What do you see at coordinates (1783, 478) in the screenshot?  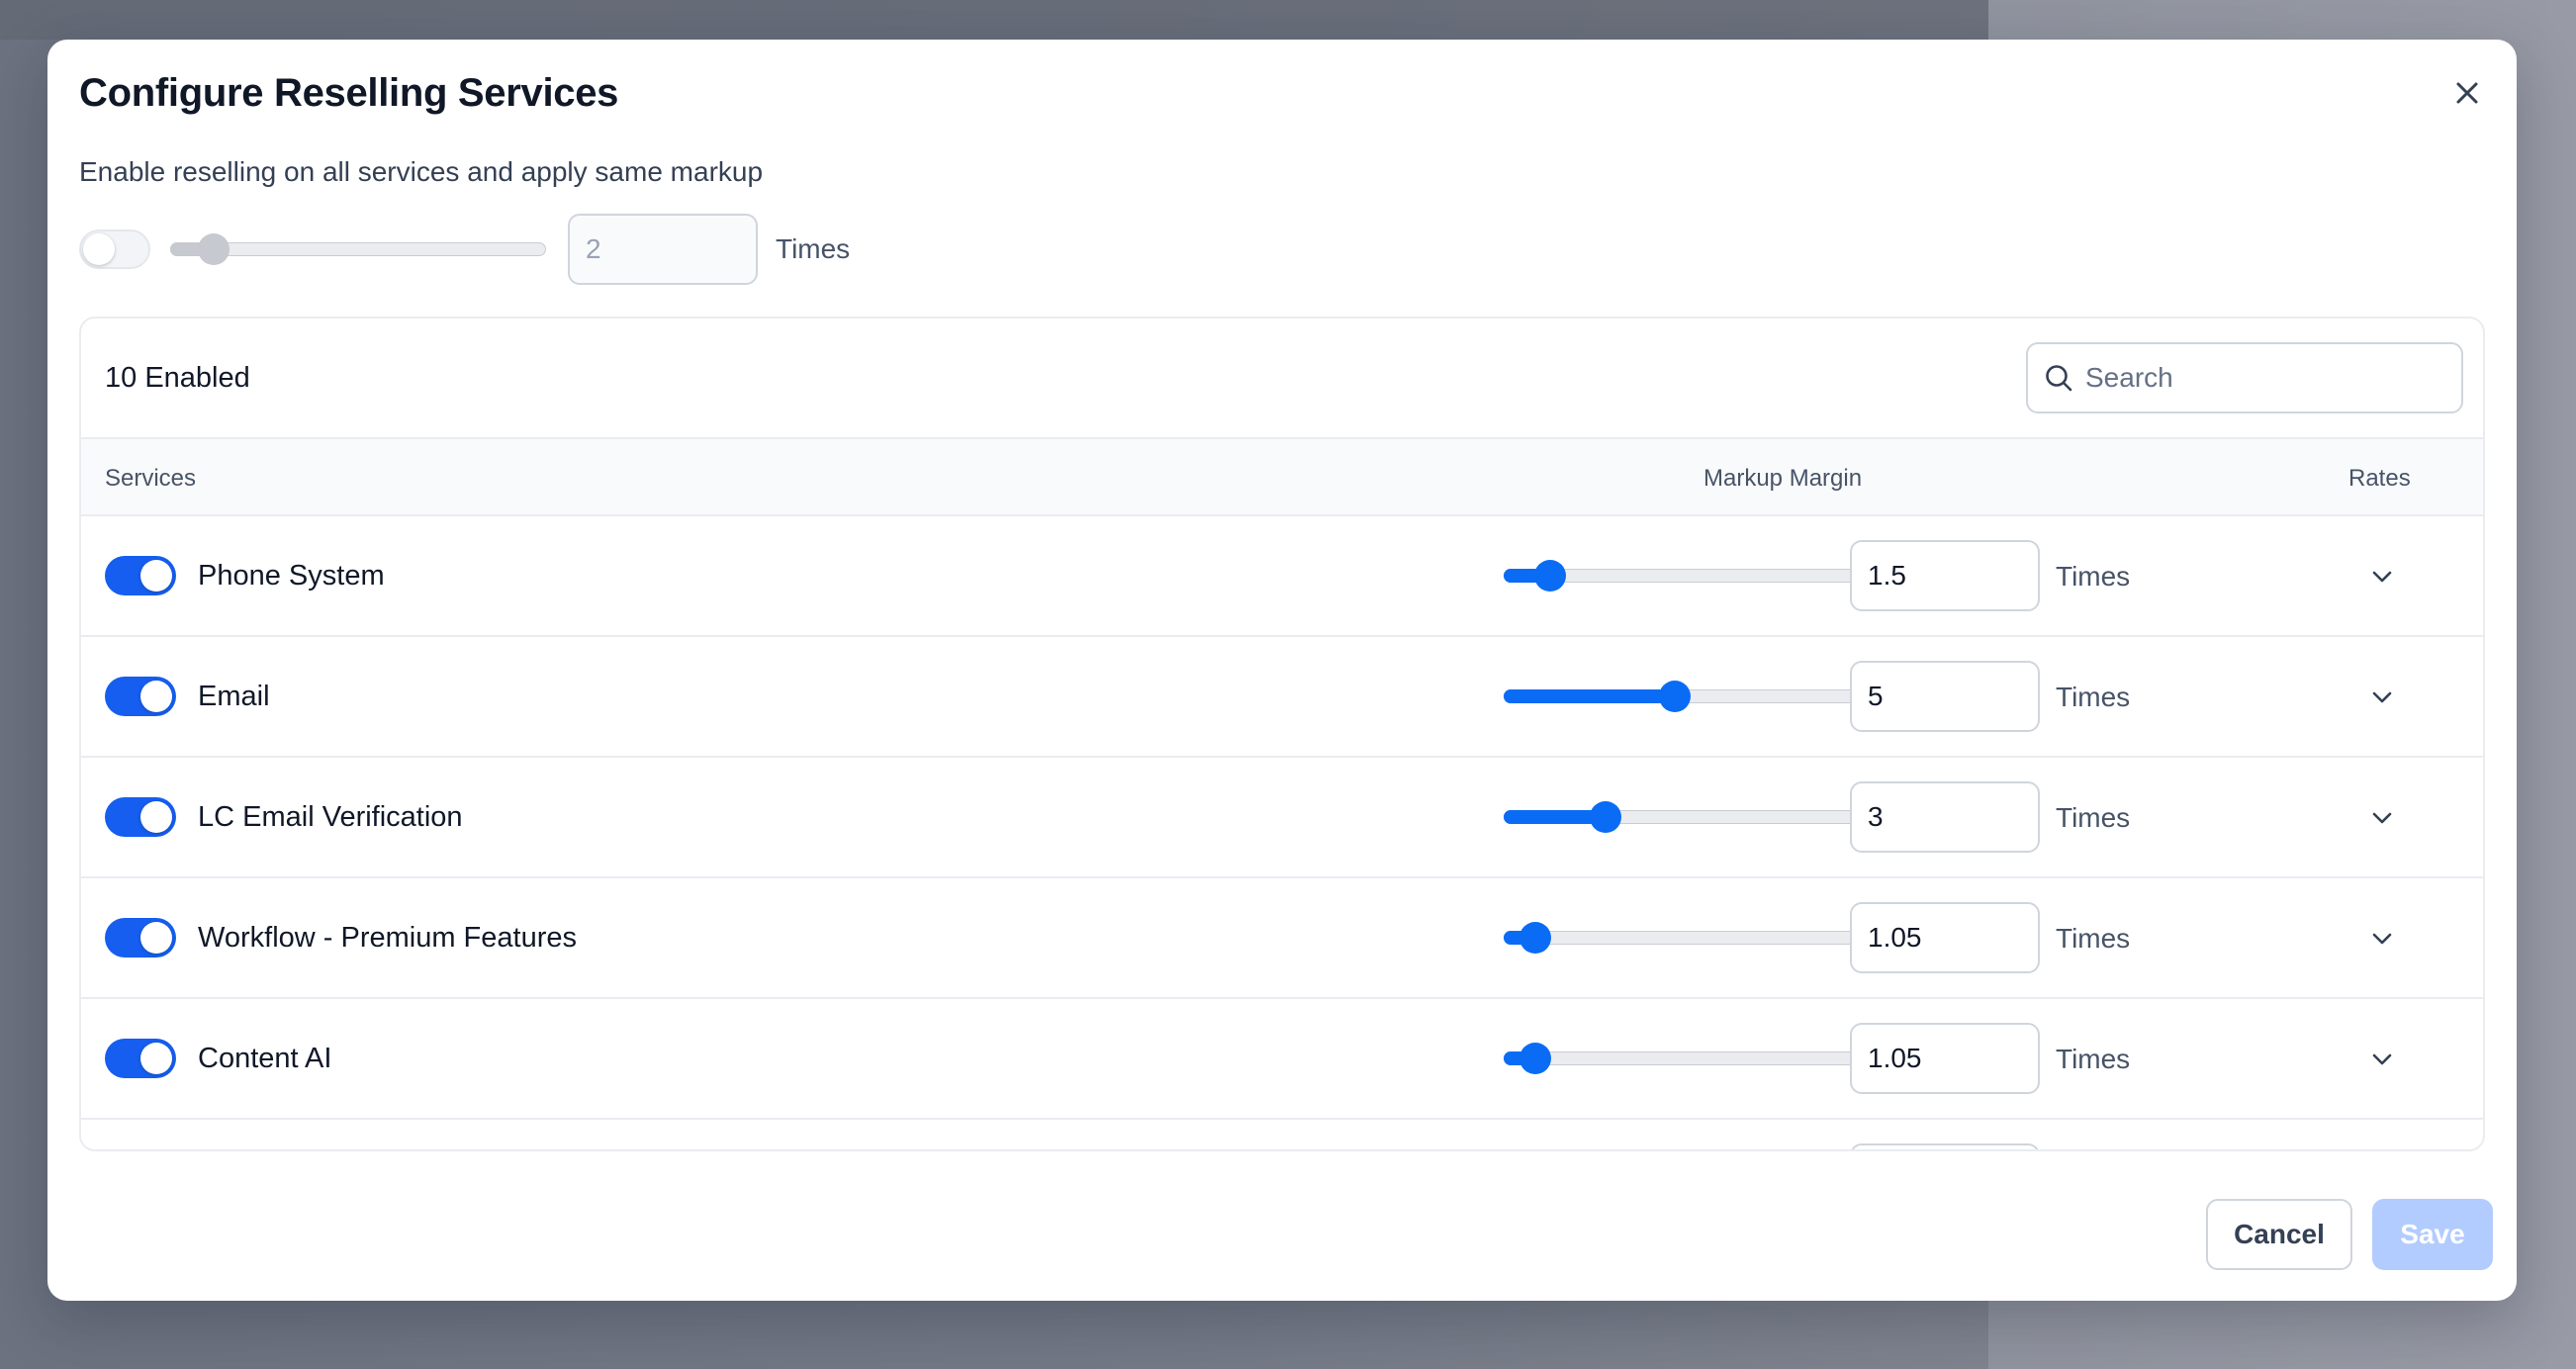 I see `column-header-markup: Markup Margin` at bounding box center [1783, 478].